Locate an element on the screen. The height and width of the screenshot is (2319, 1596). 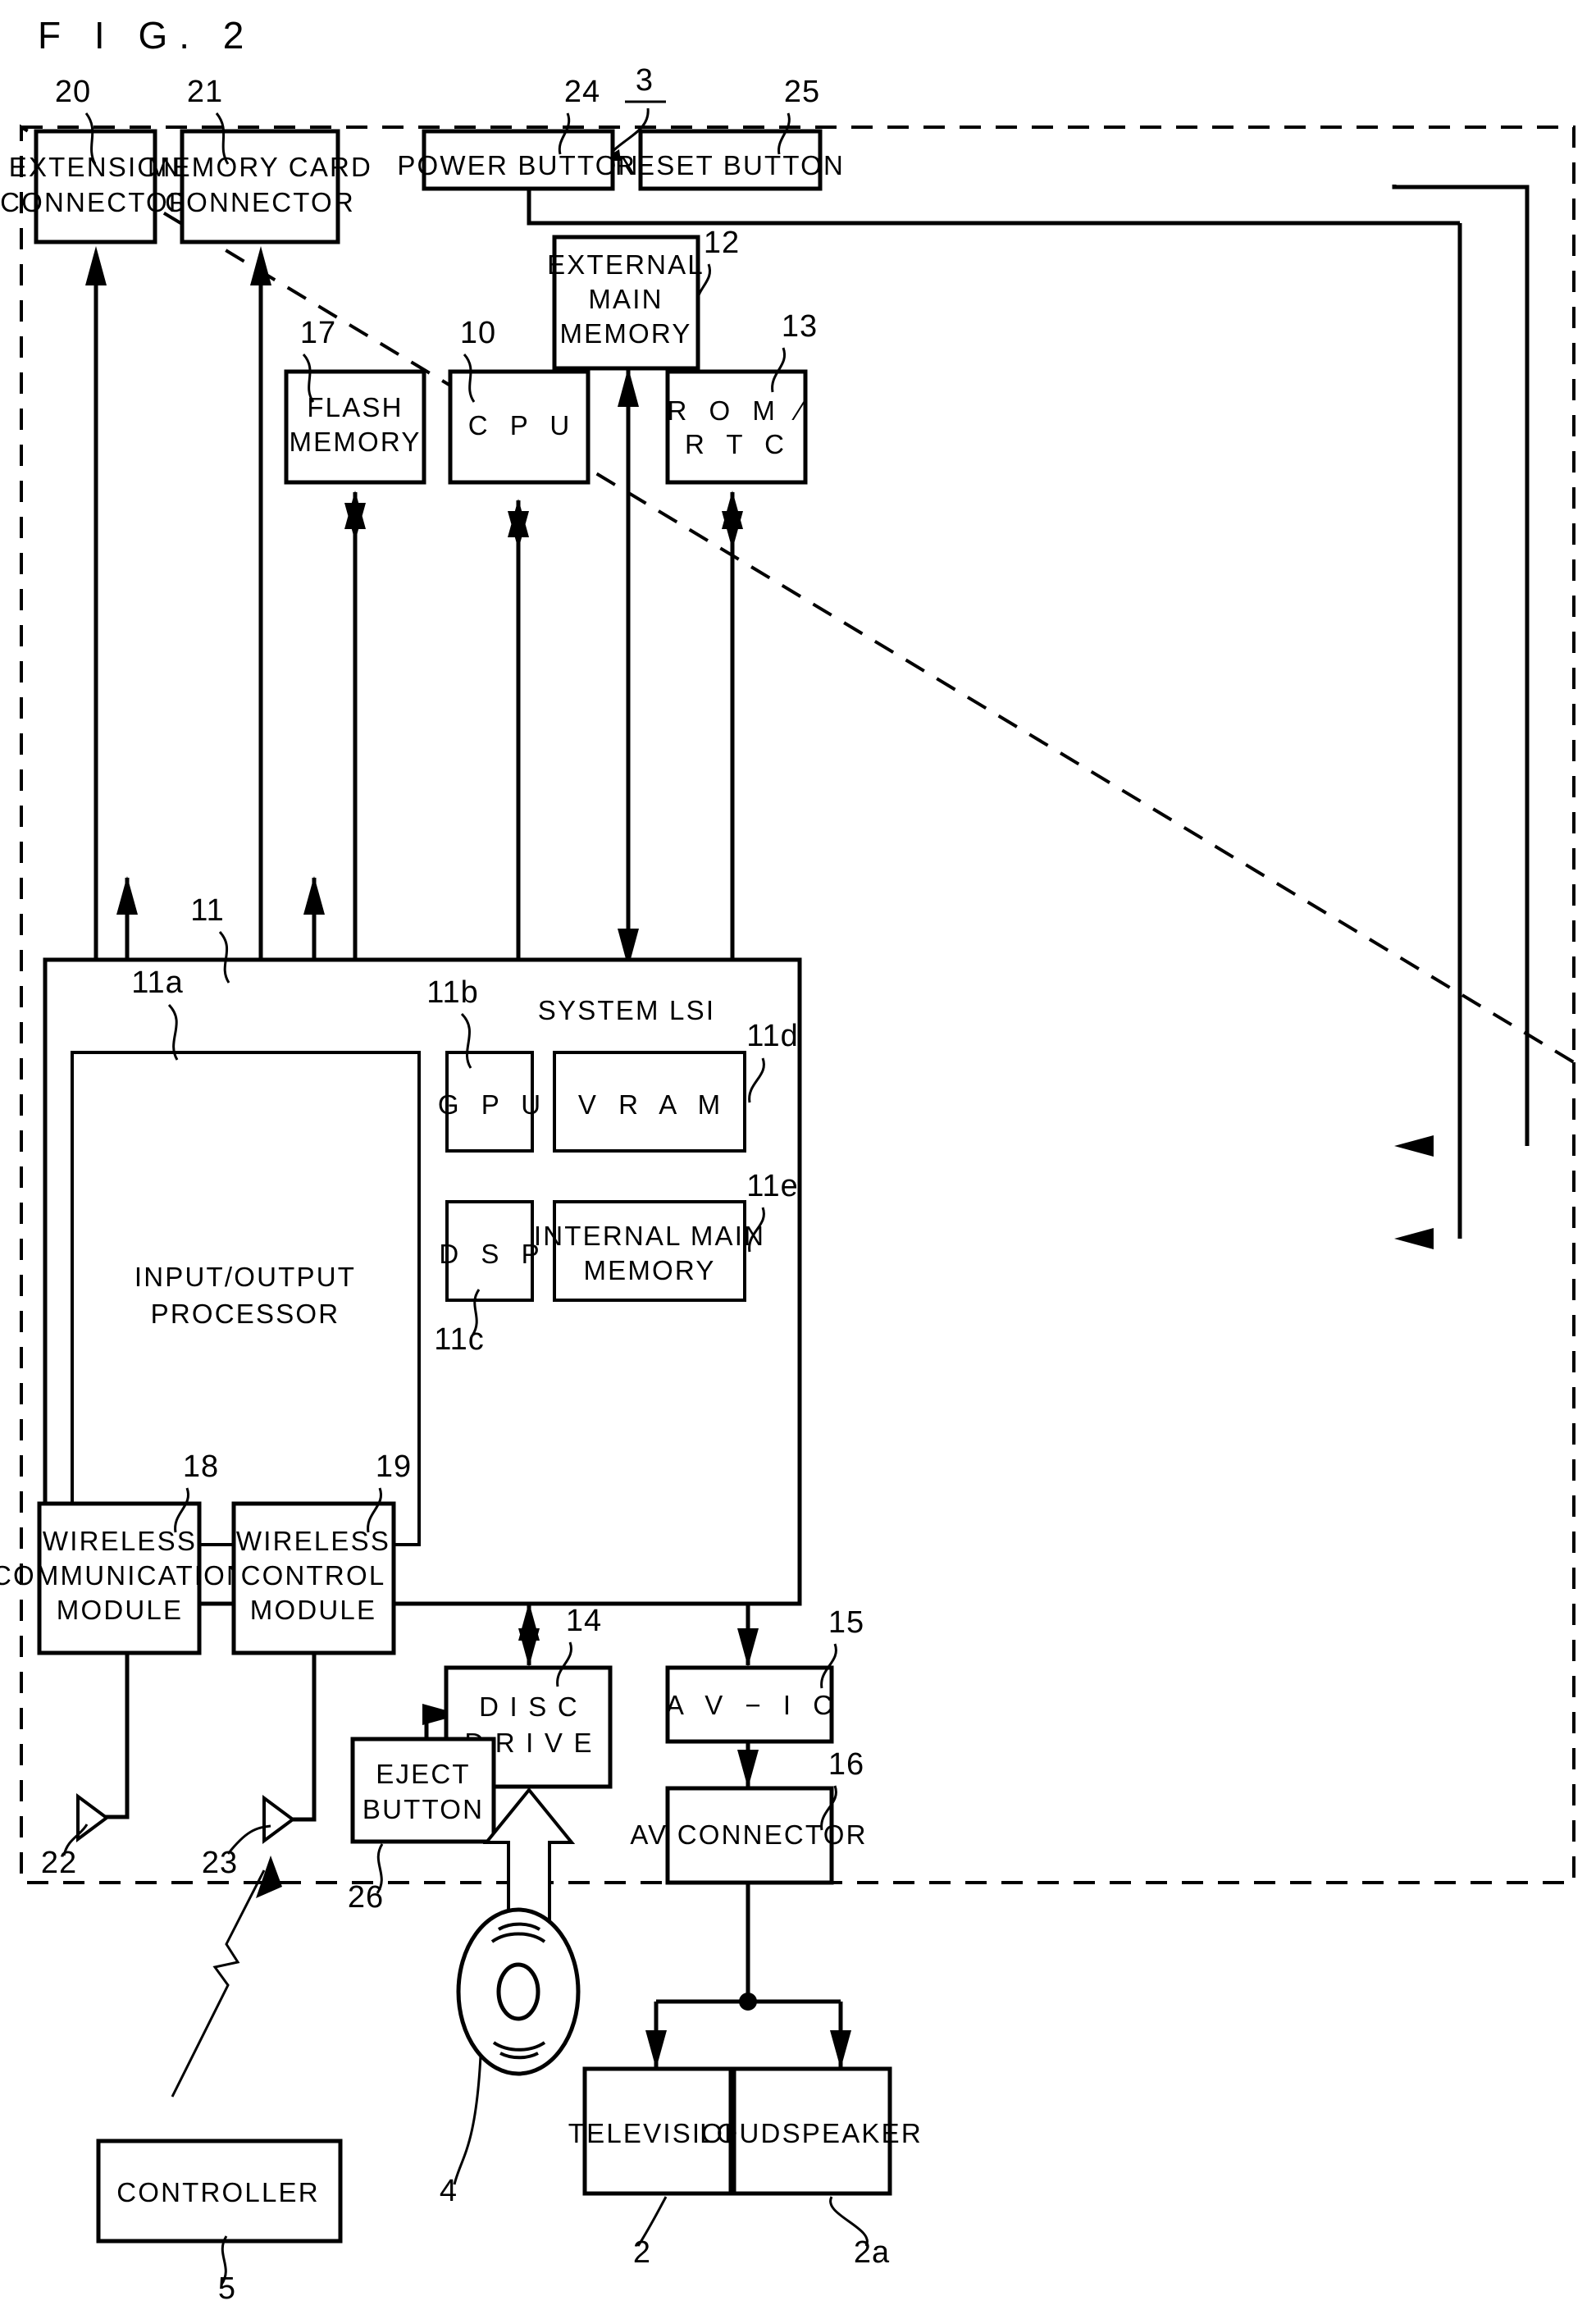
flash-memory-label-1: FLASH is located at coordinates (355, 407).